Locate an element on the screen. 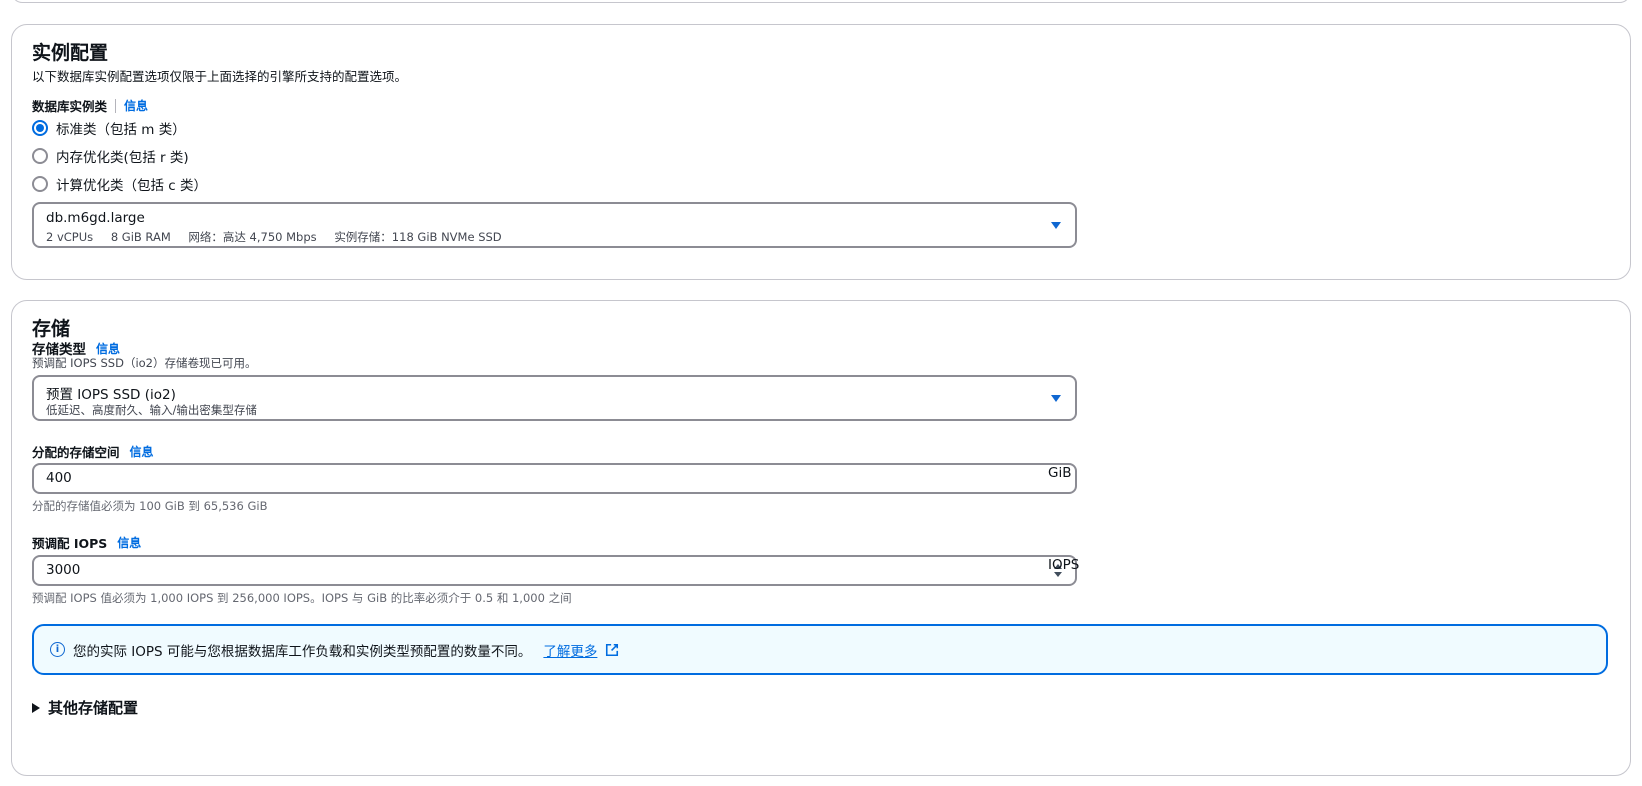  instance-class-label: 数据库实例类 is located at coordinates (70, 106).